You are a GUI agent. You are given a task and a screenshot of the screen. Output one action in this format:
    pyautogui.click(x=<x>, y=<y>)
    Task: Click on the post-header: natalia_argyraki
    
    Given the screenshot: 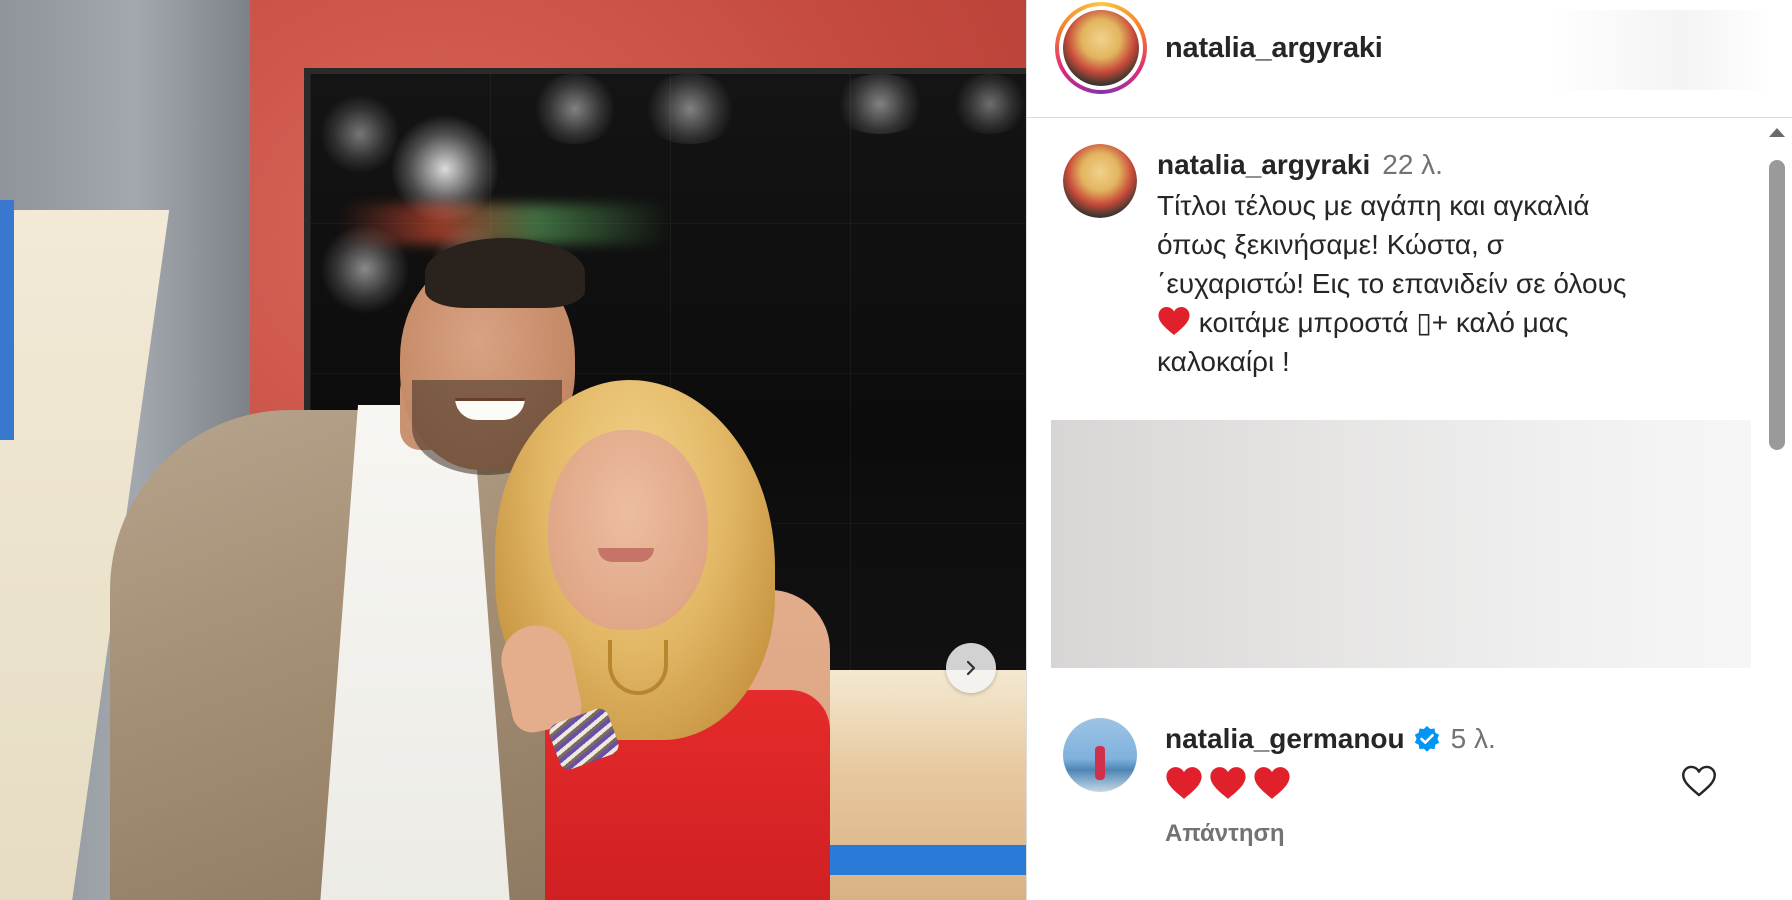 What is the action you would take?
    pyautogui.click(x=1409, y=59)
    